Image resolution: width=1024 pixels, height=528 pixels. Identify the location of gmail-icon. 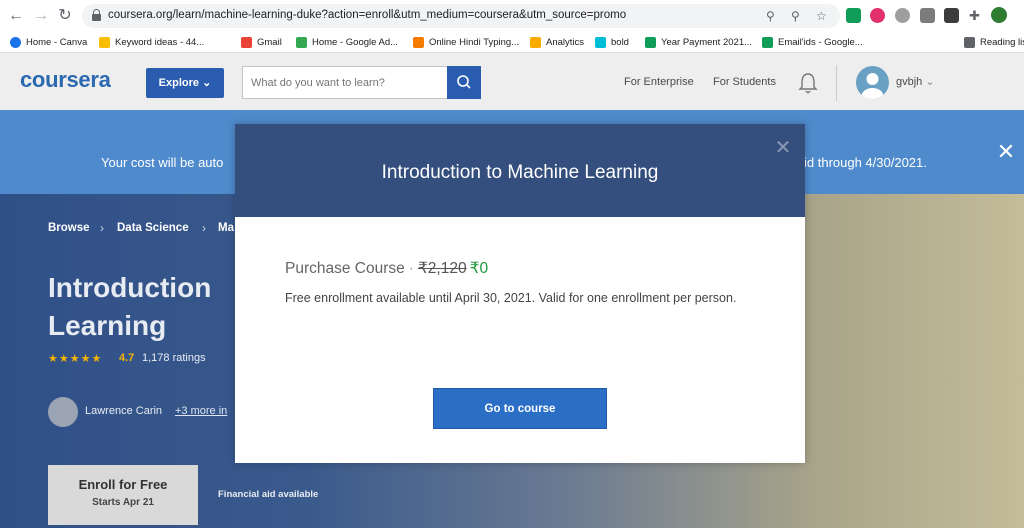
(246, 42).